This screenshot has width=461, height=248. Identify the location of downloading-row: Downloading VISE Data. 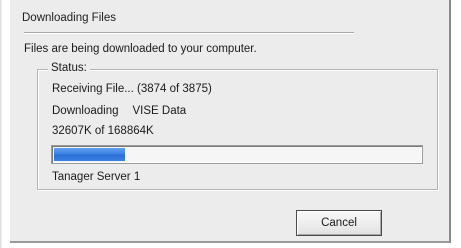
(119, 111).